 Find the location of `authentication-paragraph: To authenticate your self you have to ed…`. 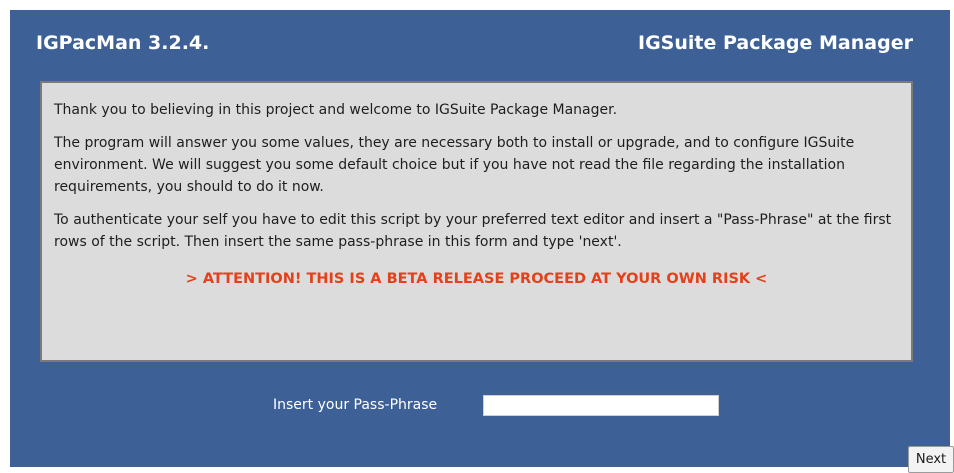

authentication-paragraph: To authenticate your self you have to ed… is located at coordinates (473, 231).